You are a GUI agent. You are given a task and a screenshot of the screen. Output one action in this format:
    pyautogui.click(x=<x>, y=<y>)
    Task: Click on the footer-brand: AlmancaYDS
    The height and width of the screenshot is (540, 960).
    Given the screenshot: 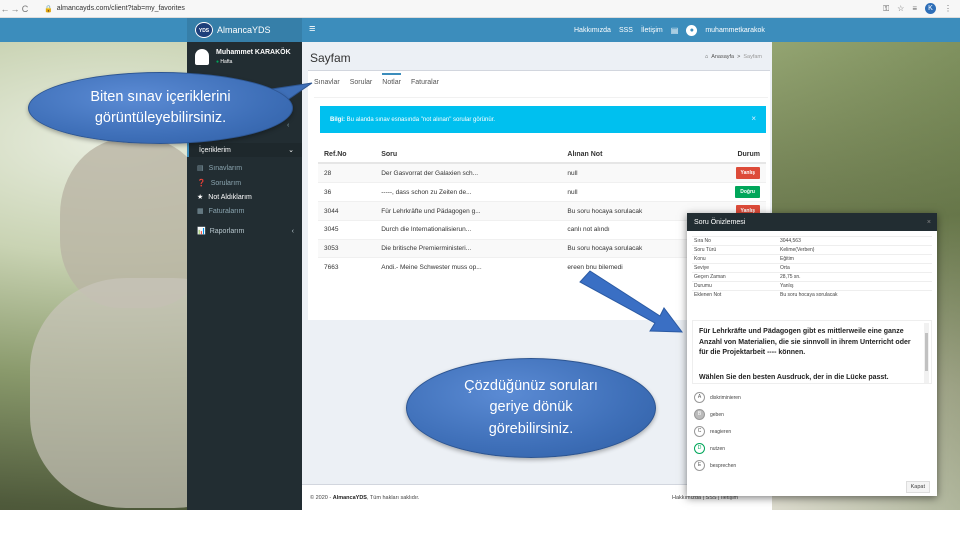 What is the action you would take?
    pyautogui.click(x=350, y=498)
    